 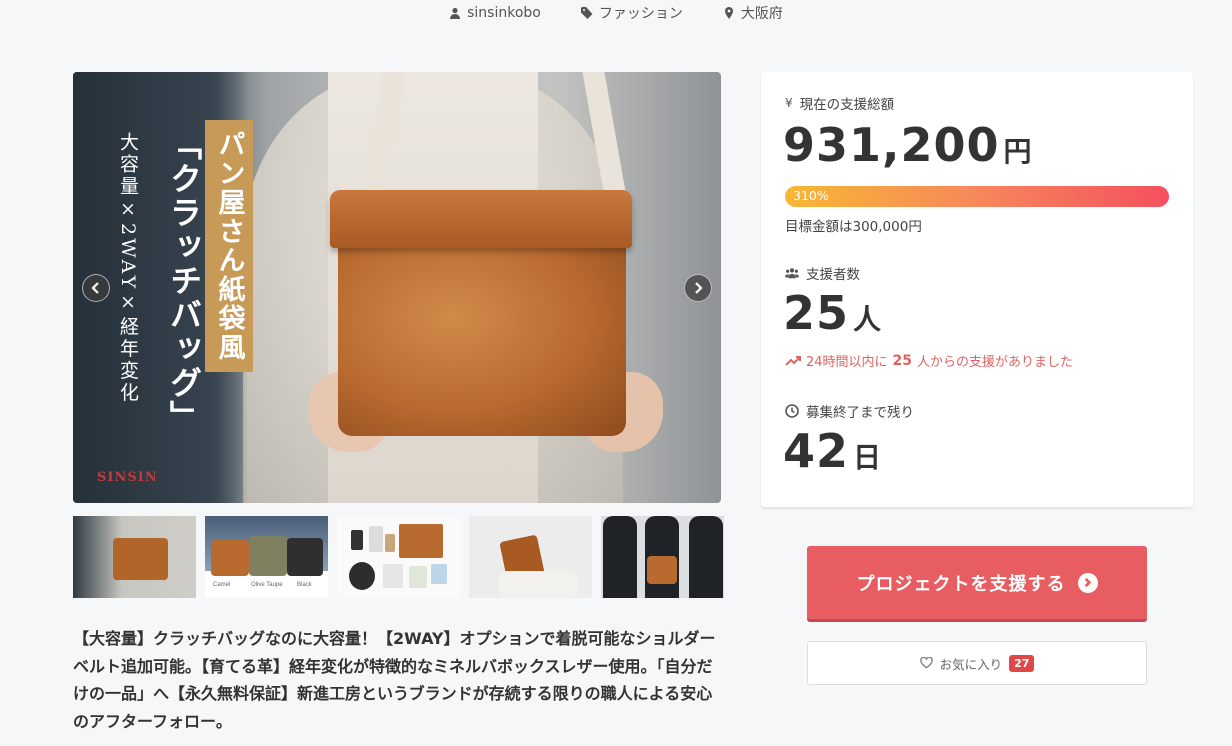 I want to click on previous-image-button, so click(x=96, y=288).